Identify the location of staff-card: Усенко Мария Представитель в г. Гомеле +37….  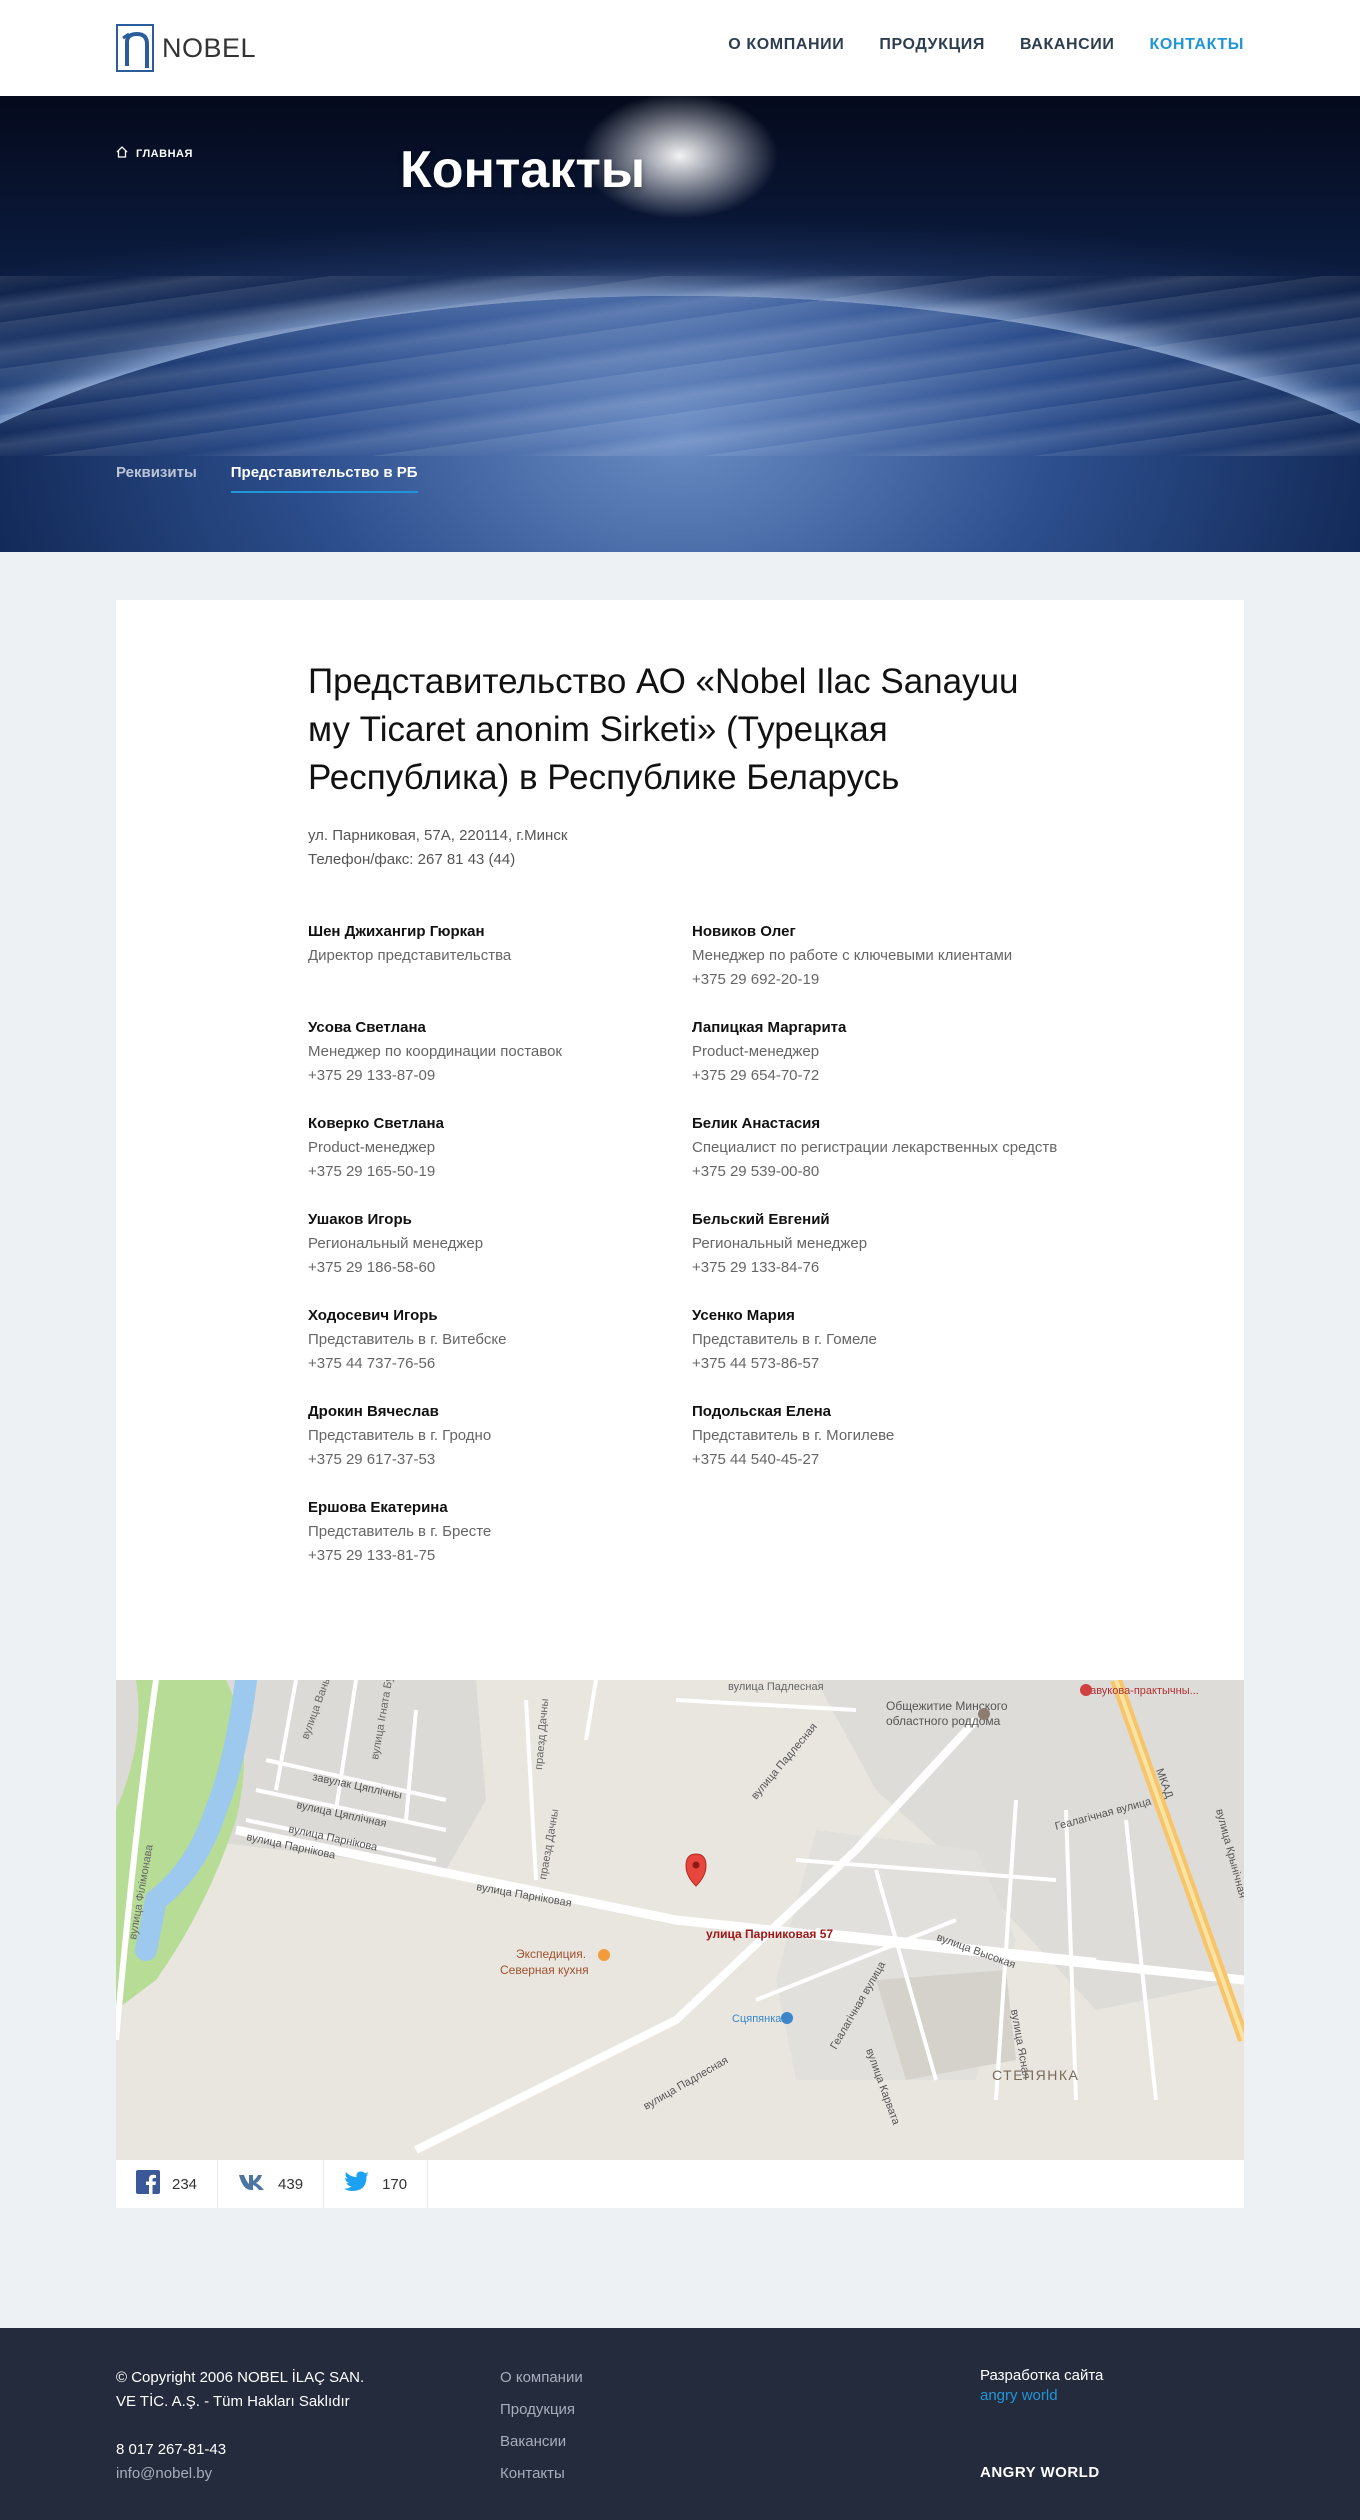
(892, 1340).